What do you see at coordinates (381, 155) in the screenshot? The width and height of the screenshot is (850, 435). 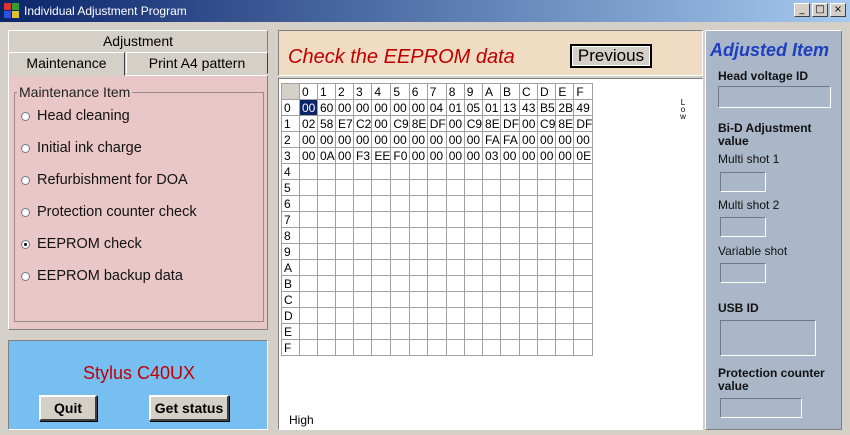 I see `grid-cell: EE` at bounding box center [381, 155].